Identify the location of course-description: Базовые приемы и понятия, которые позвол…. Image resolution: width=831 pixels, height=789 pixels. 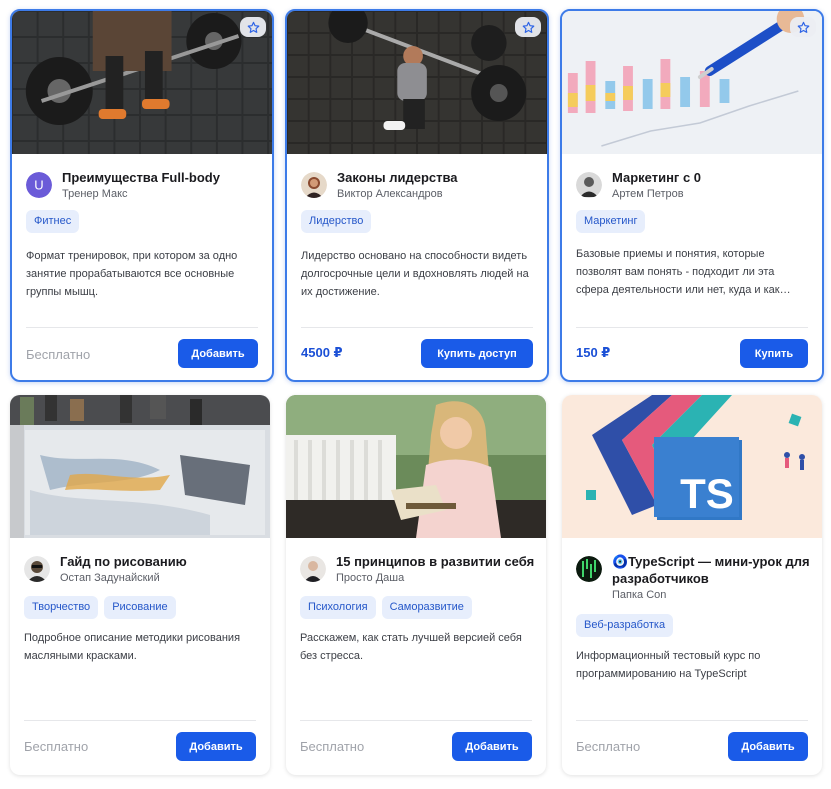
(683, 272).